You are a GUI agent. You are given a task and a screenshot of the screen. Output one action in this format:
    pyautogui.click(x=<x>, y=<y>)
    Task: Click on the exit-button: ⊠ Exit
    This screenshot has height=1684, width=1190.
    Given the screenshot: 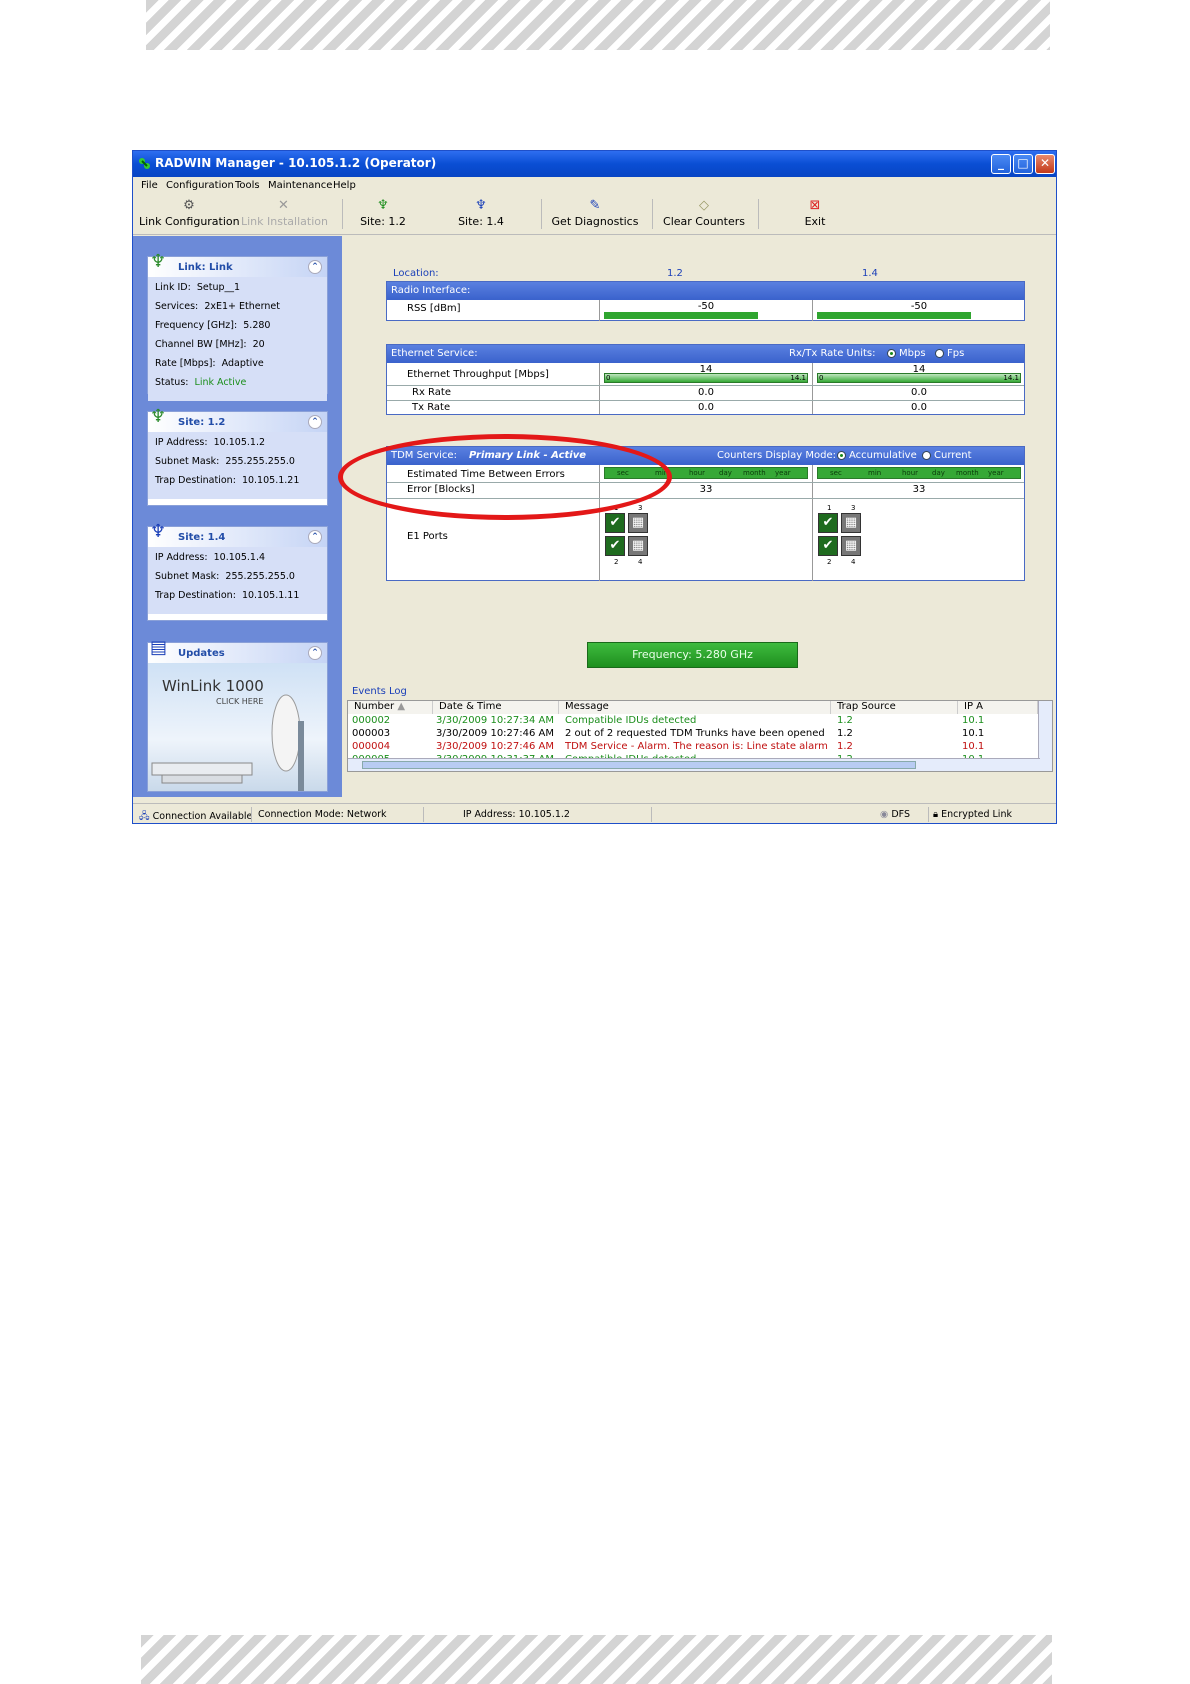 What is the action you would take?
    pyautogui.click(x=815, y=215)
    